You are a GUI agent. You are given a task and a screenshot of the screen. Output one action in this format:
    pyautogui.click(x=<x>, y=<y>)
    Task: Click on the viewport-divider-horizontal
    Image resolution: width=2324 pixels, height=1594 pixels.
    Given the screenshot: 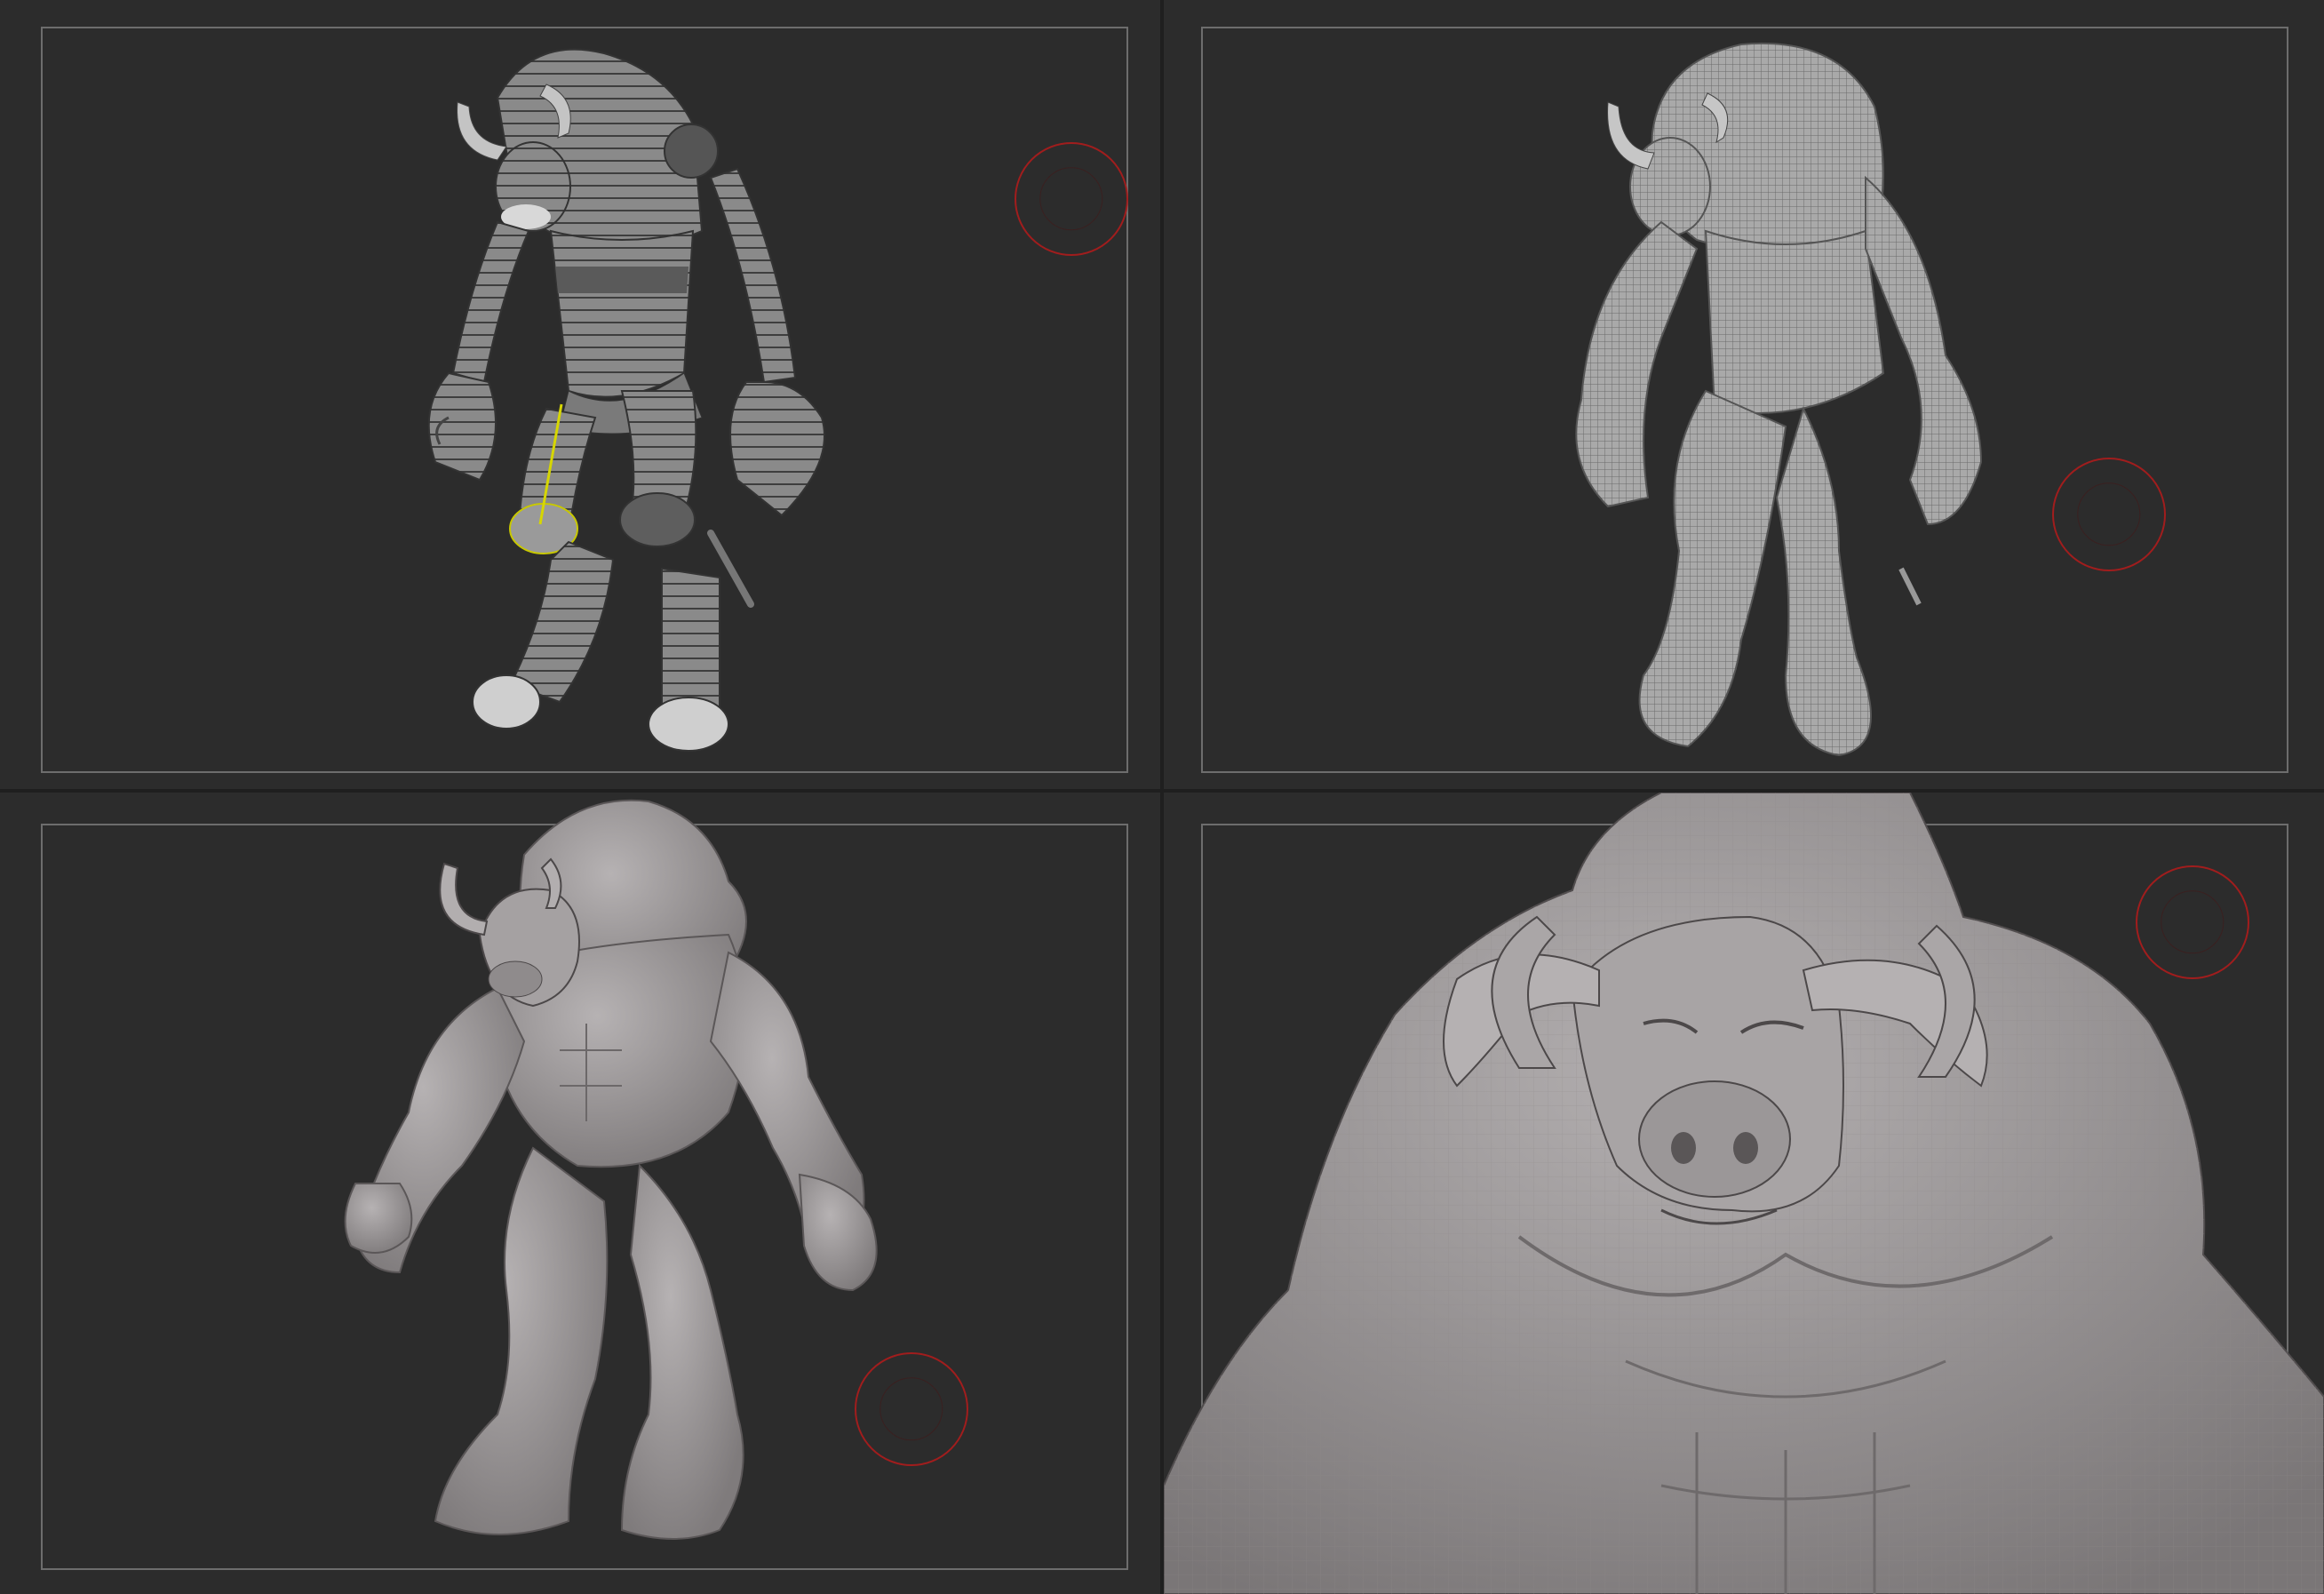 What is the action you would take?
    pyautogui.click(x=1162, y=791)
    